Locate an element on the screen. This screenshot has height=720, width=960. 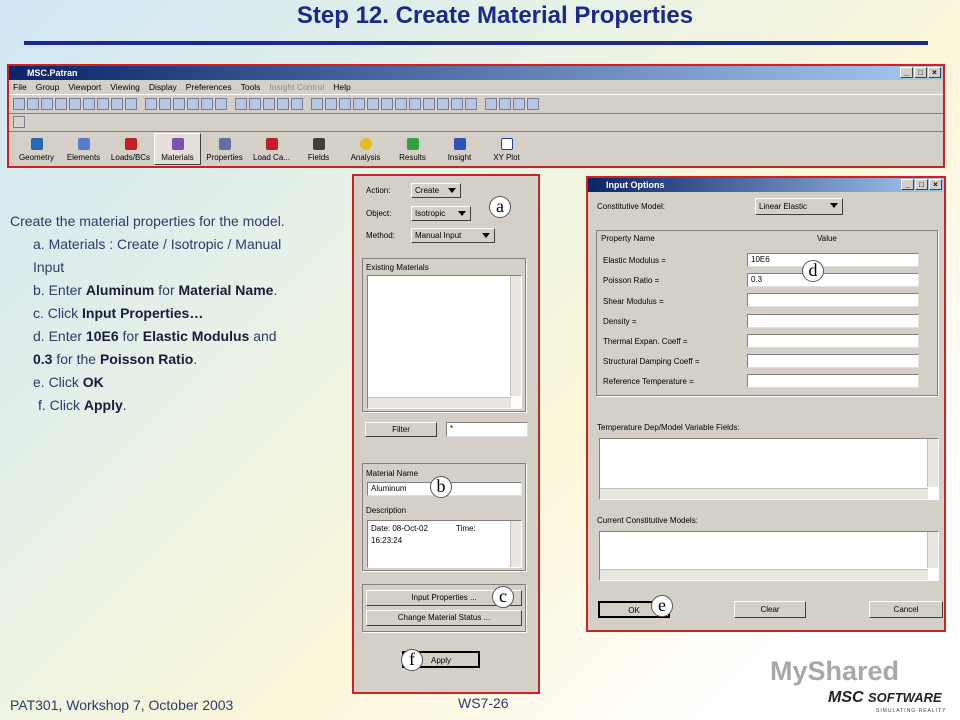
zoom-out-icon is located at coordinates (221, 104).